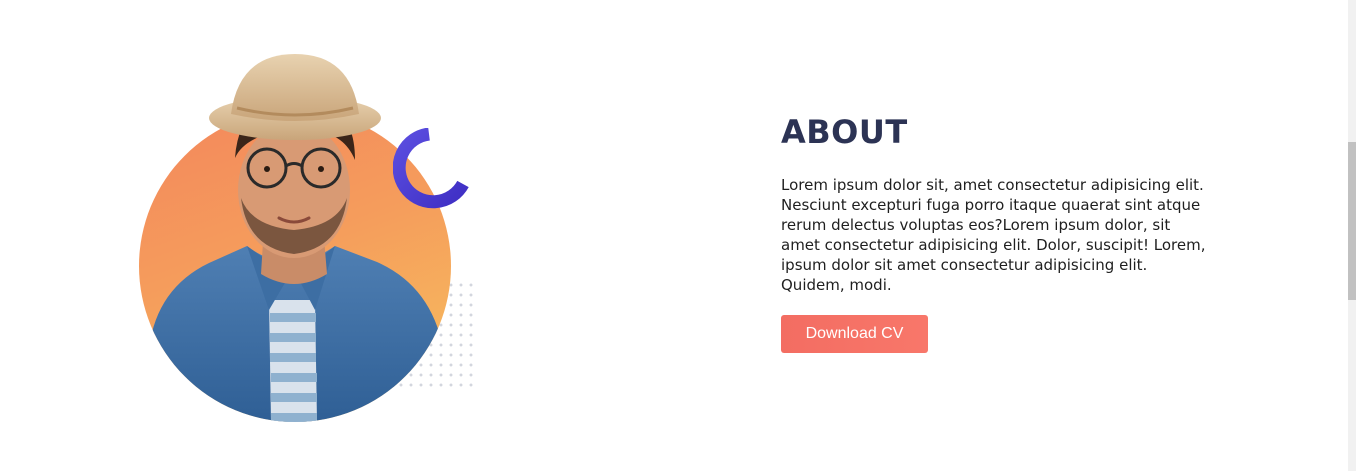 The height and width of the screenshot is (471, 1356). I want to click on page-scrollbar, so click(1352, 235).